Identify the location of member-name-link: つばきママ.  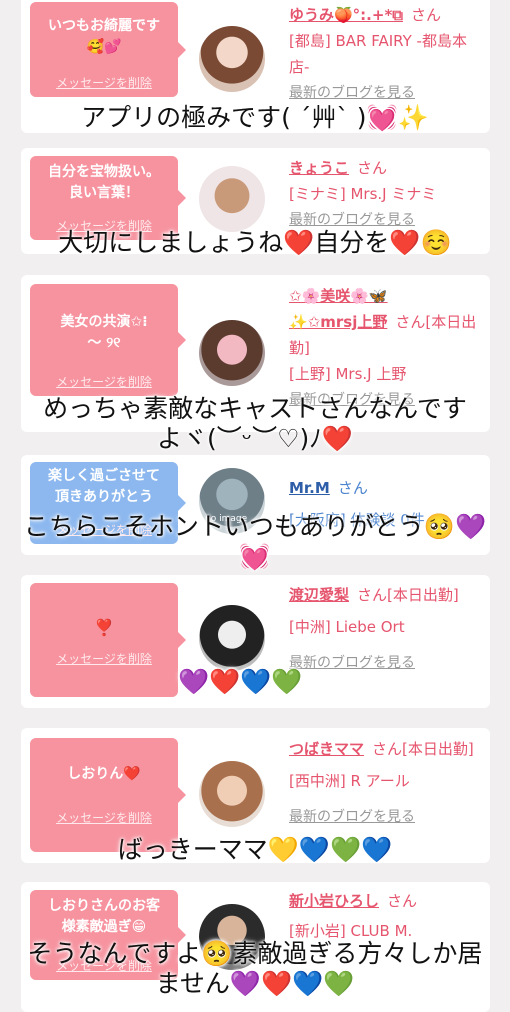
(326, 749).